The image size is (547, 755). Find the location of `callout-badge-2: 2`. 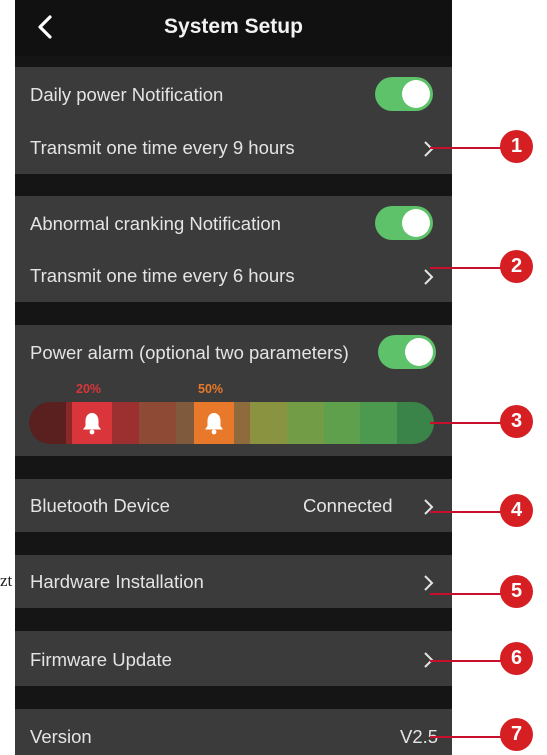

callout-badge-2: 2 is located at coordinates (516, 266).